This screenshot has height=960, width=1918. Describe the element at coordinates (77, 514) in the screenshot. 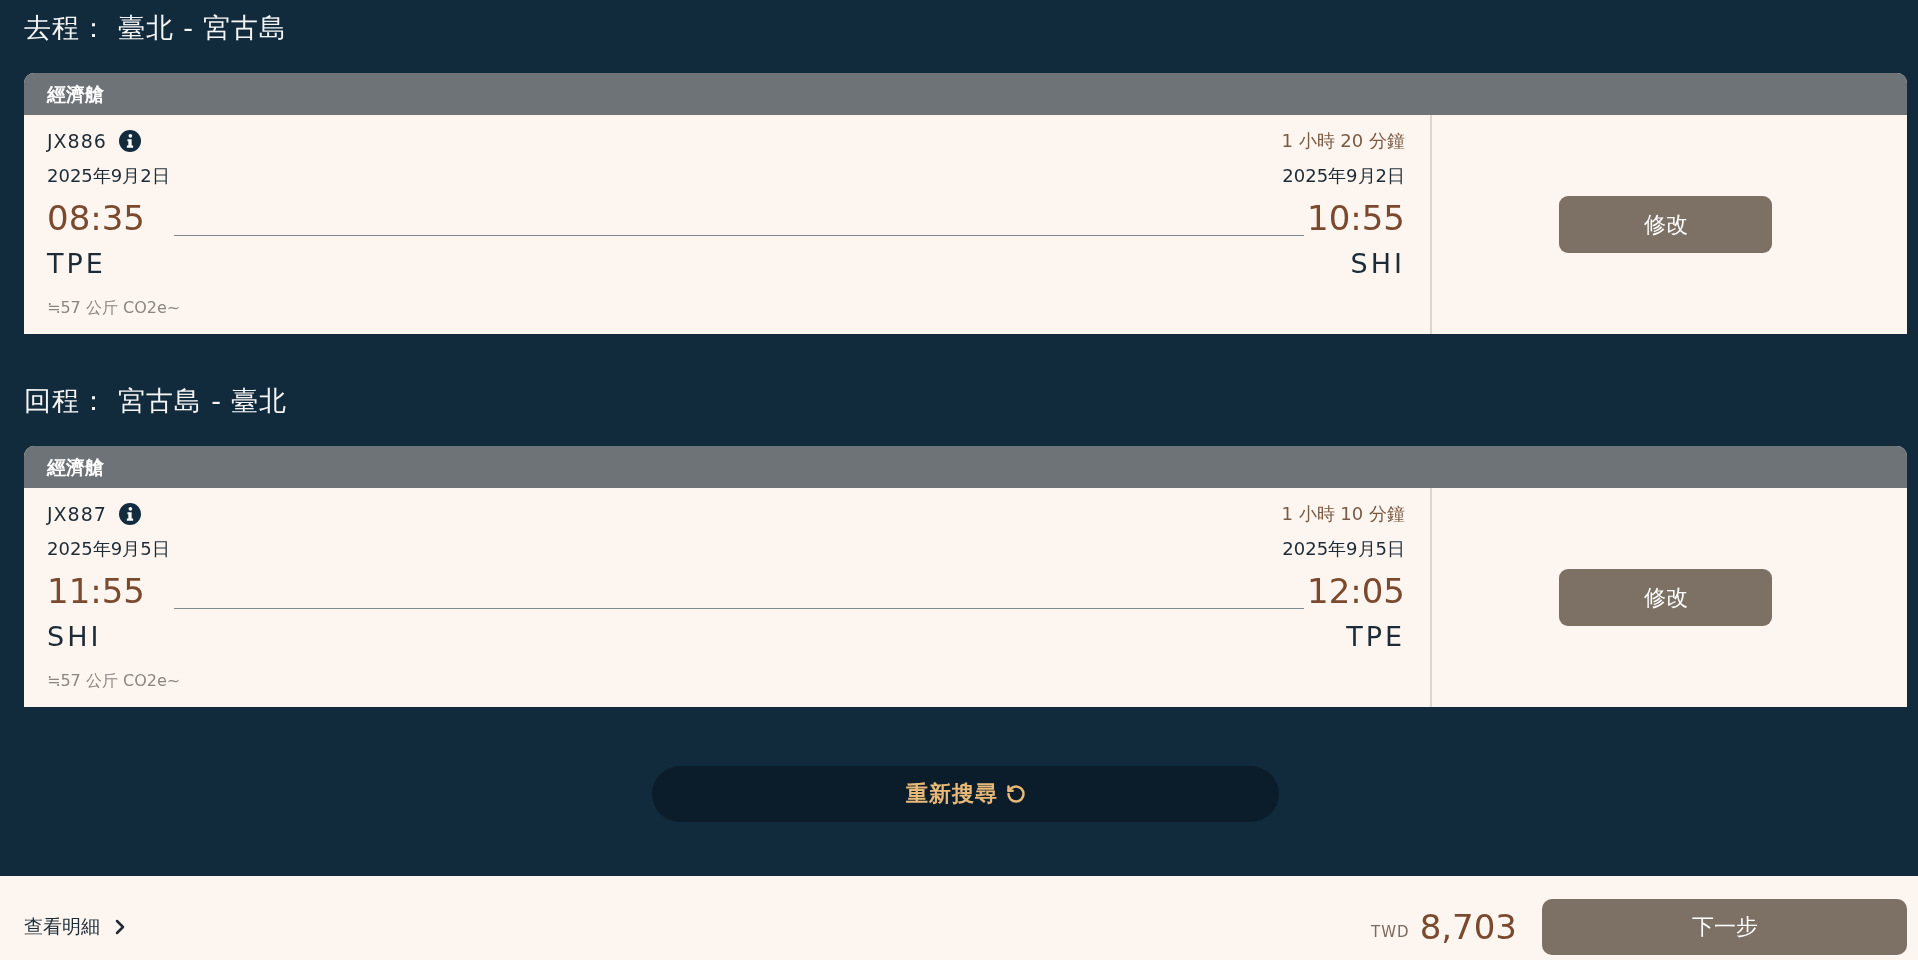

I see `flight-number: JX887` at that location.